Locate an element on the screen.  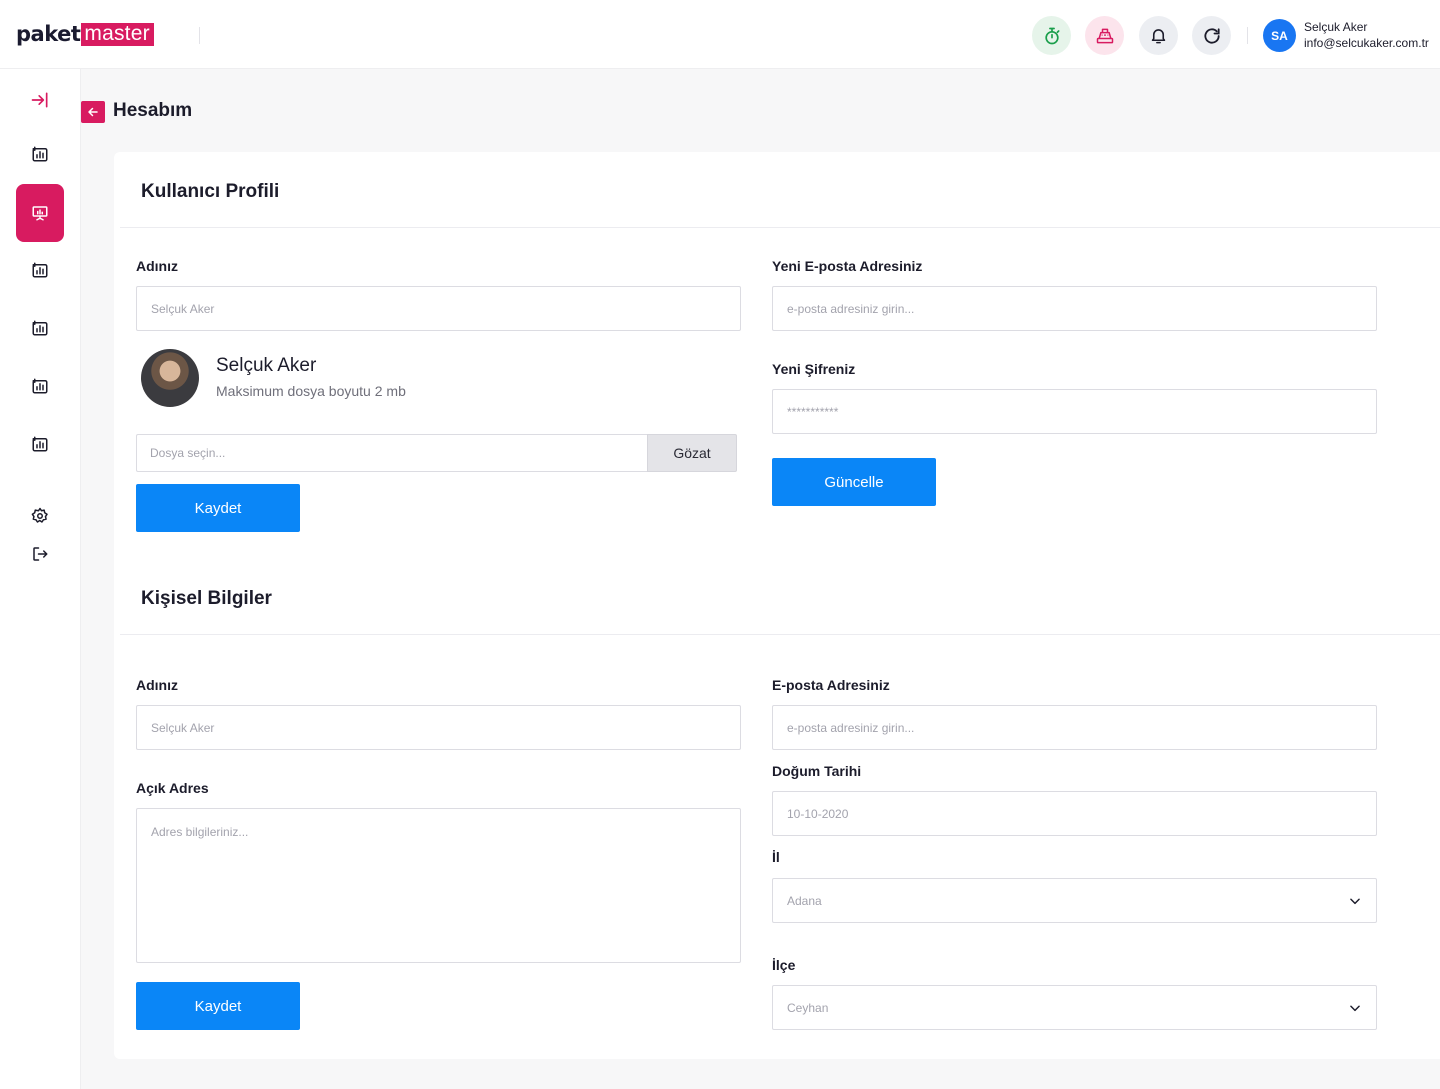
update-button: Güncelle is located at coordinates (854, 482).